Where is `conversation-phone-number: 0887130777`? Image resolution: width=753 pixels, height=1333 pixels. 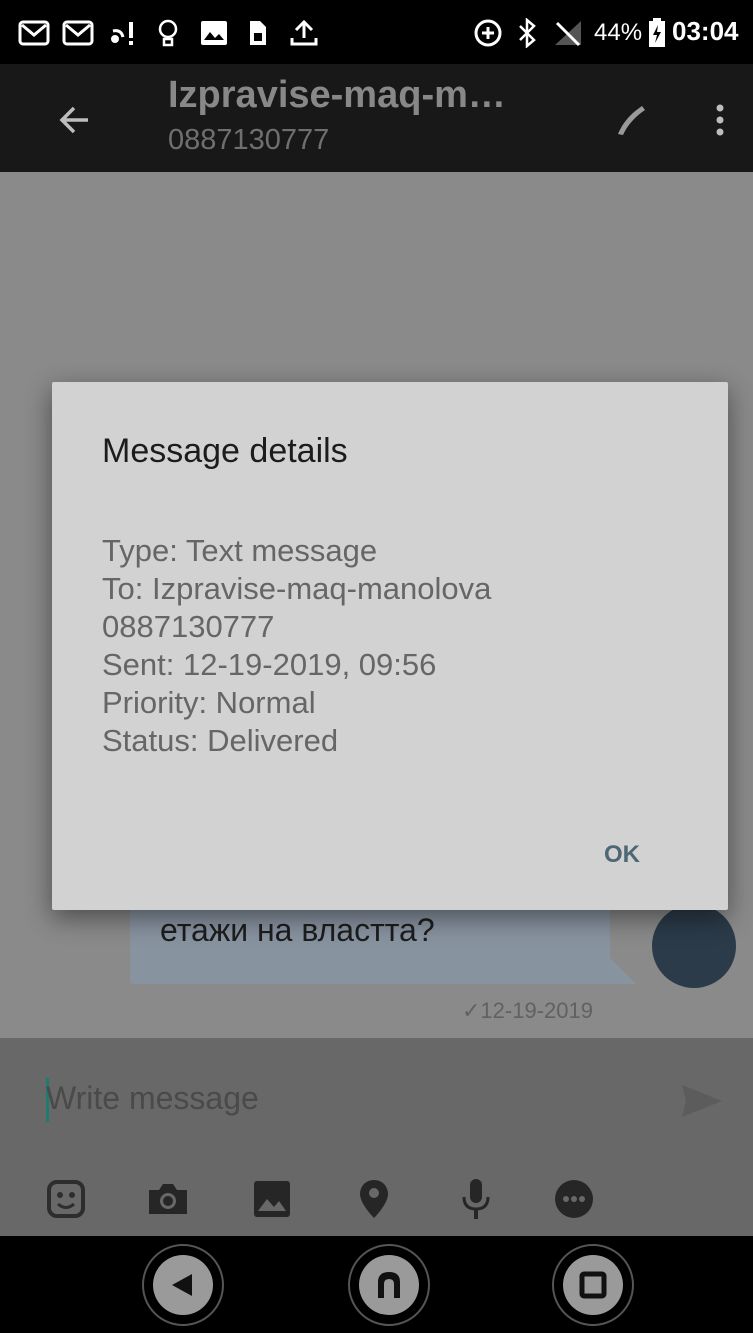 conversation-phone-number: 0887130777 is located at coordinates (249, 140).